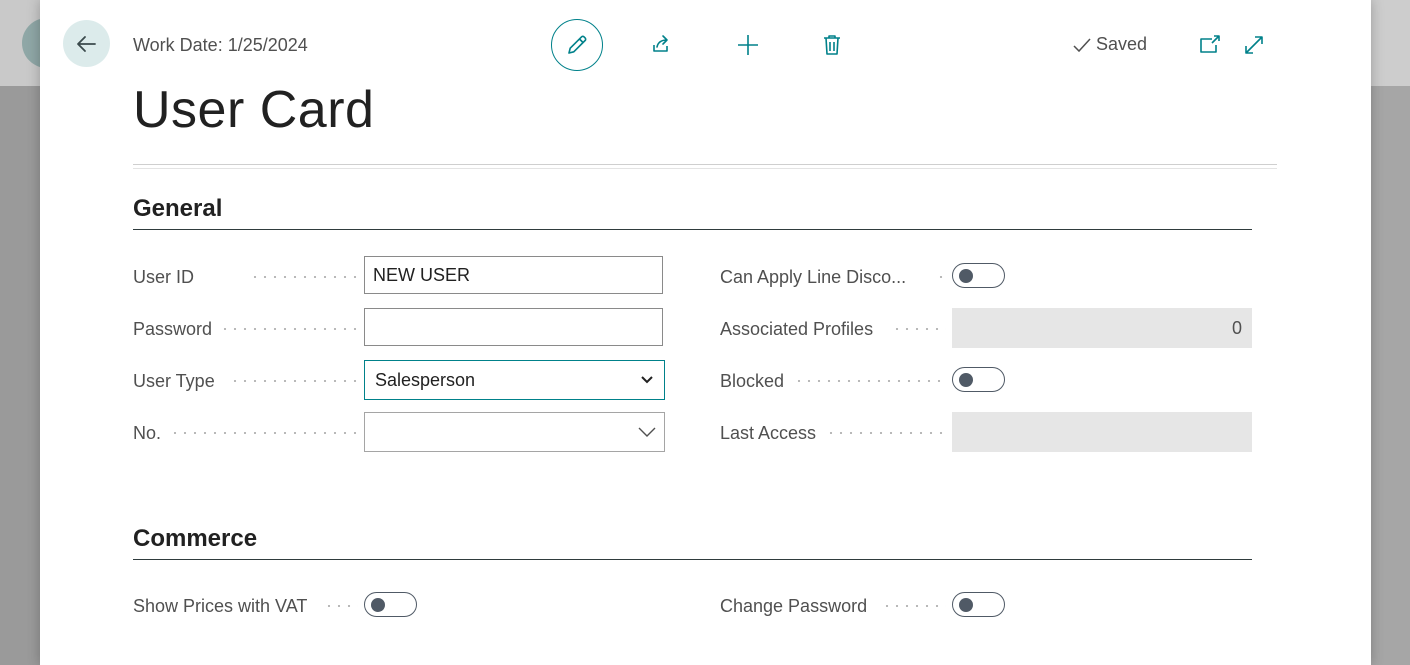  Describe the element at coordinates (768, 433) in the screenshot. I see `last-access-label: Last Access` at that location.